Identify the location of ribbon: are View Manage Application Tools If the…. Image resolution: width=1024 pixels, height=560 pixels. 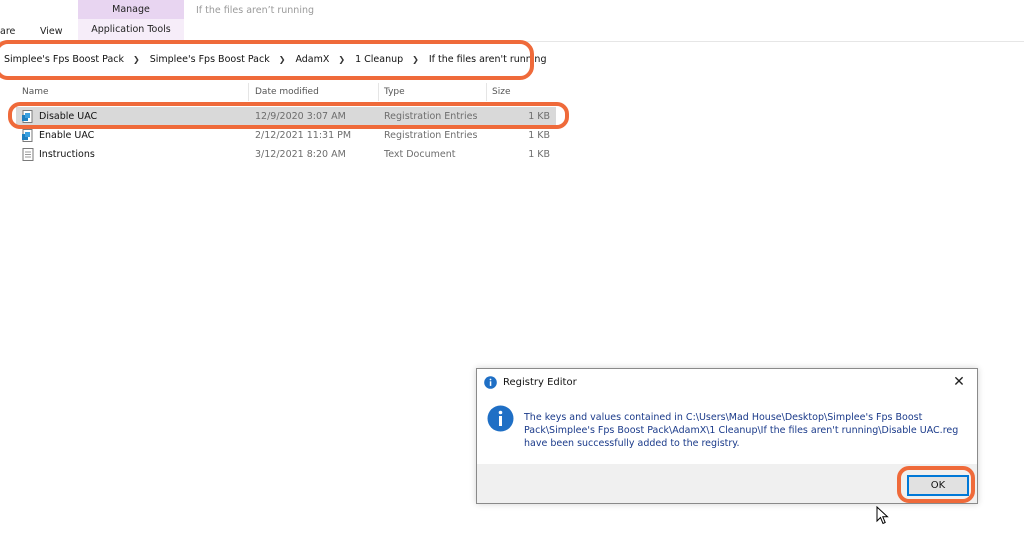
(512, 21).